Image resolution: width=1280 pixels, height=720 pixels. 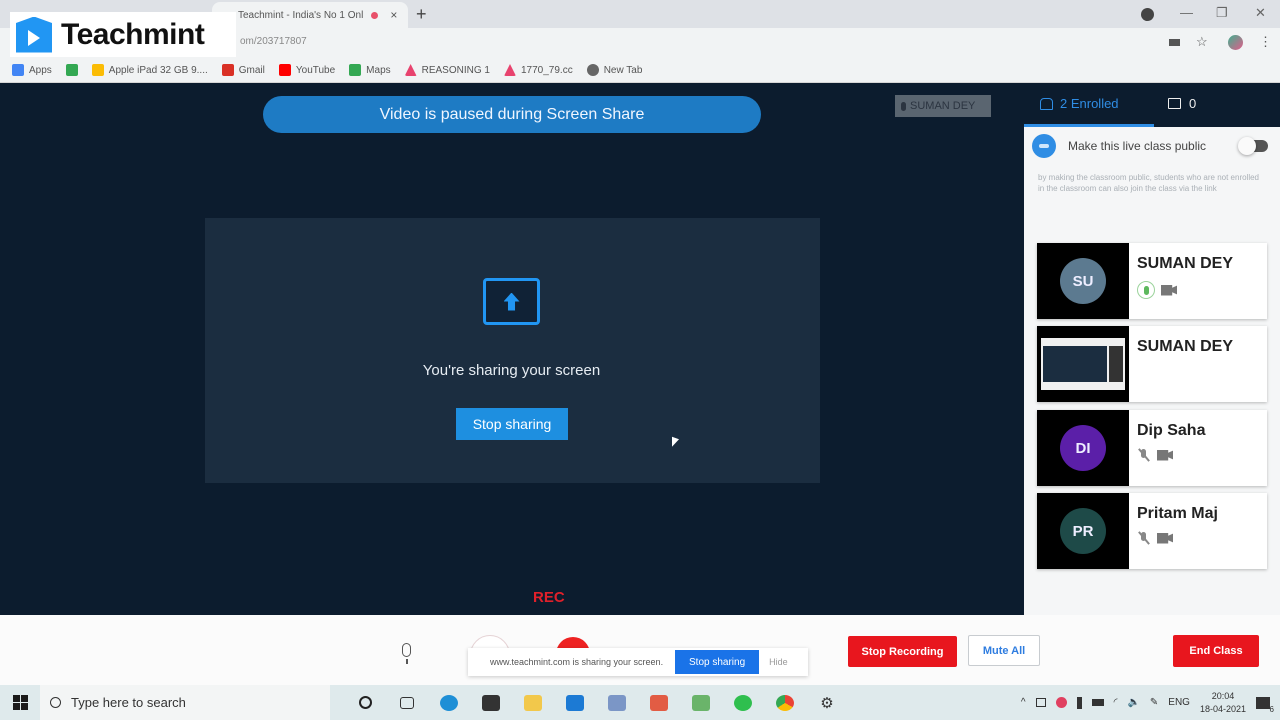 I want to click on volume-icon: 🔈, so click(x=1133, y=702).